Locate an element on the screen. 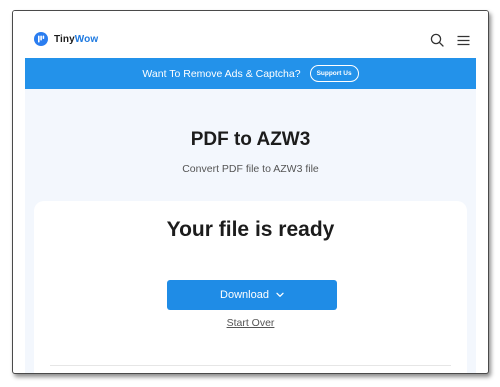  page-subtitle: Convert PDF file to AZW3 file is located at coordinates (250, 169).